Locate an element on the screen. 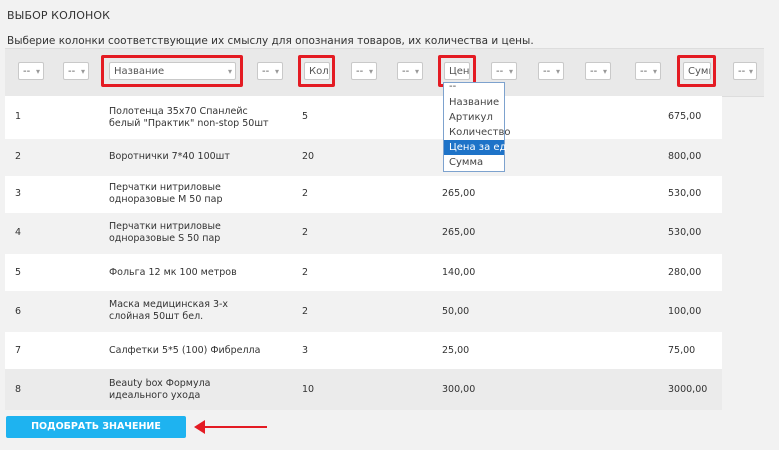 The image size is (779, 450). column-select-12: -- ▾ is located at coordinates (648, 71).